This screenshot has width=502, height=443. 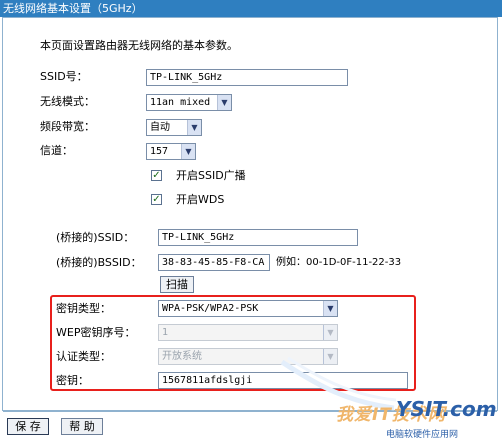 I want to click on window-title: 无线网络基本设置（5GHz）, so click(x=251, y=8).